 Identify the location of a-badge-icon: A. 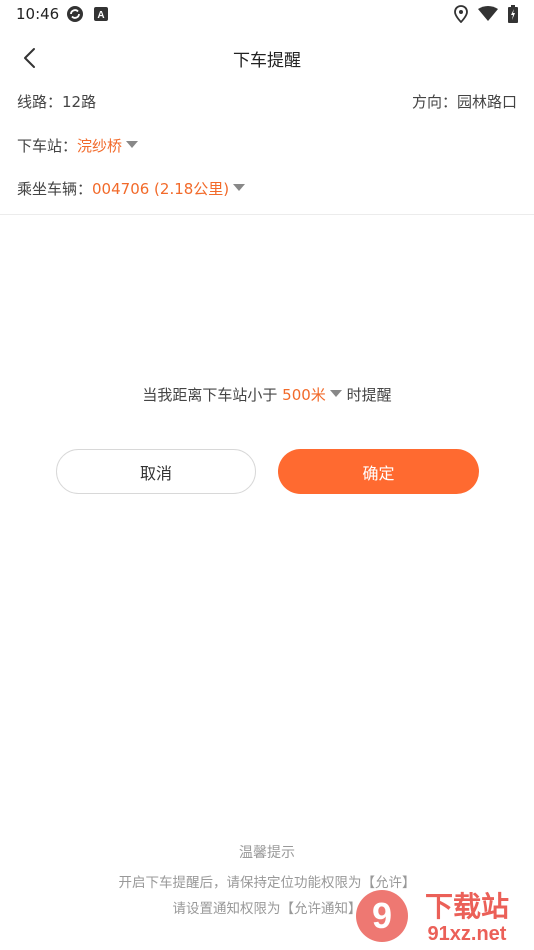
(101, 14).